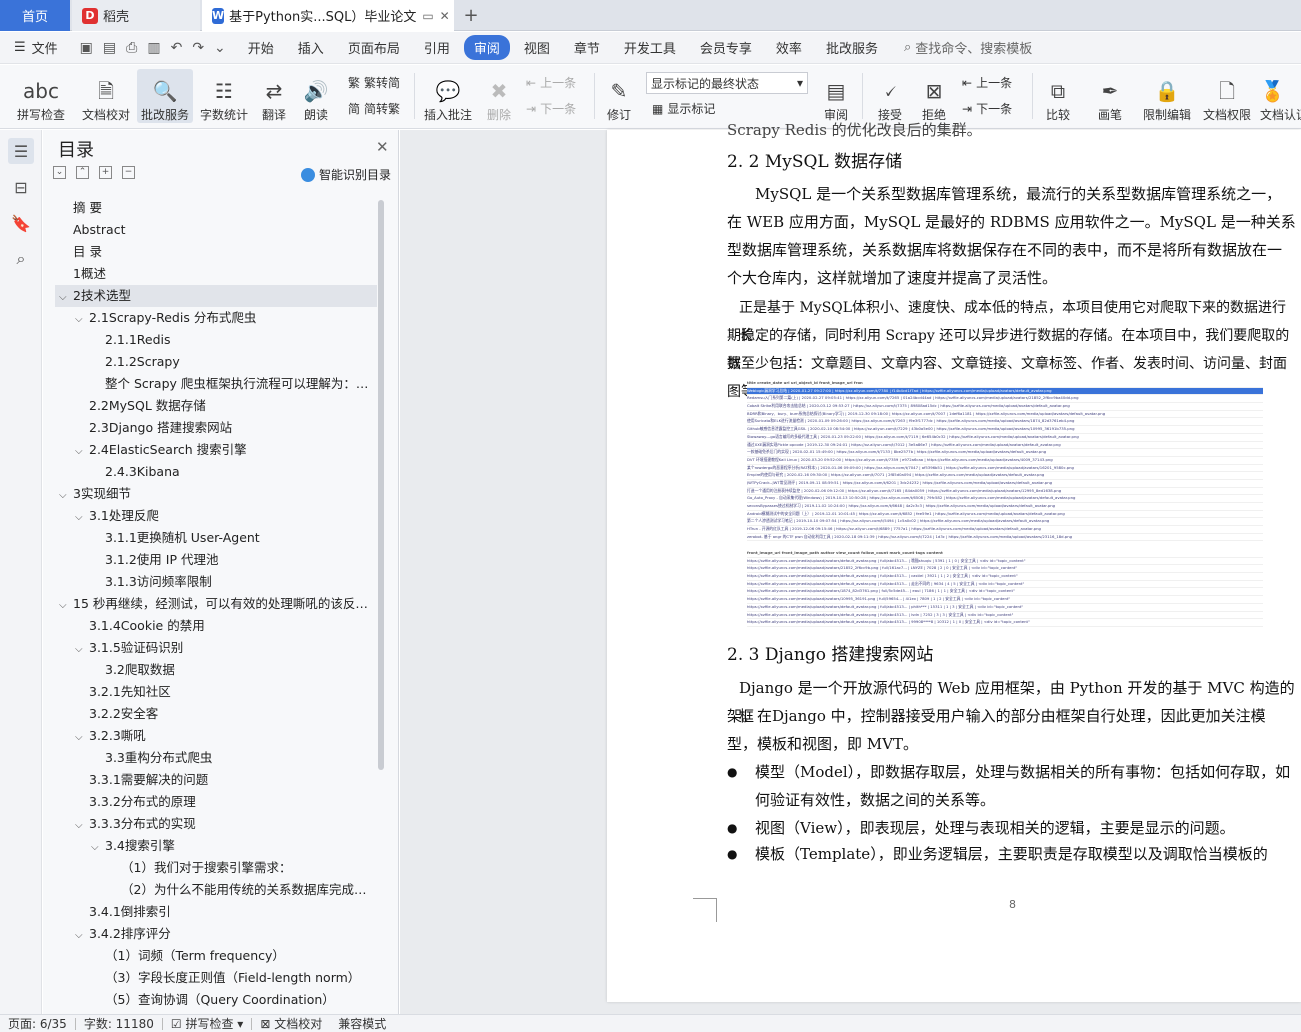 Image resolution: width=1301 pixels, height=1032 pixels. What do you see at coordinates (37, 1023) in the screenshot?
I see `page-indicator: 页面: 6/35` at bounding box center [37, 1023].